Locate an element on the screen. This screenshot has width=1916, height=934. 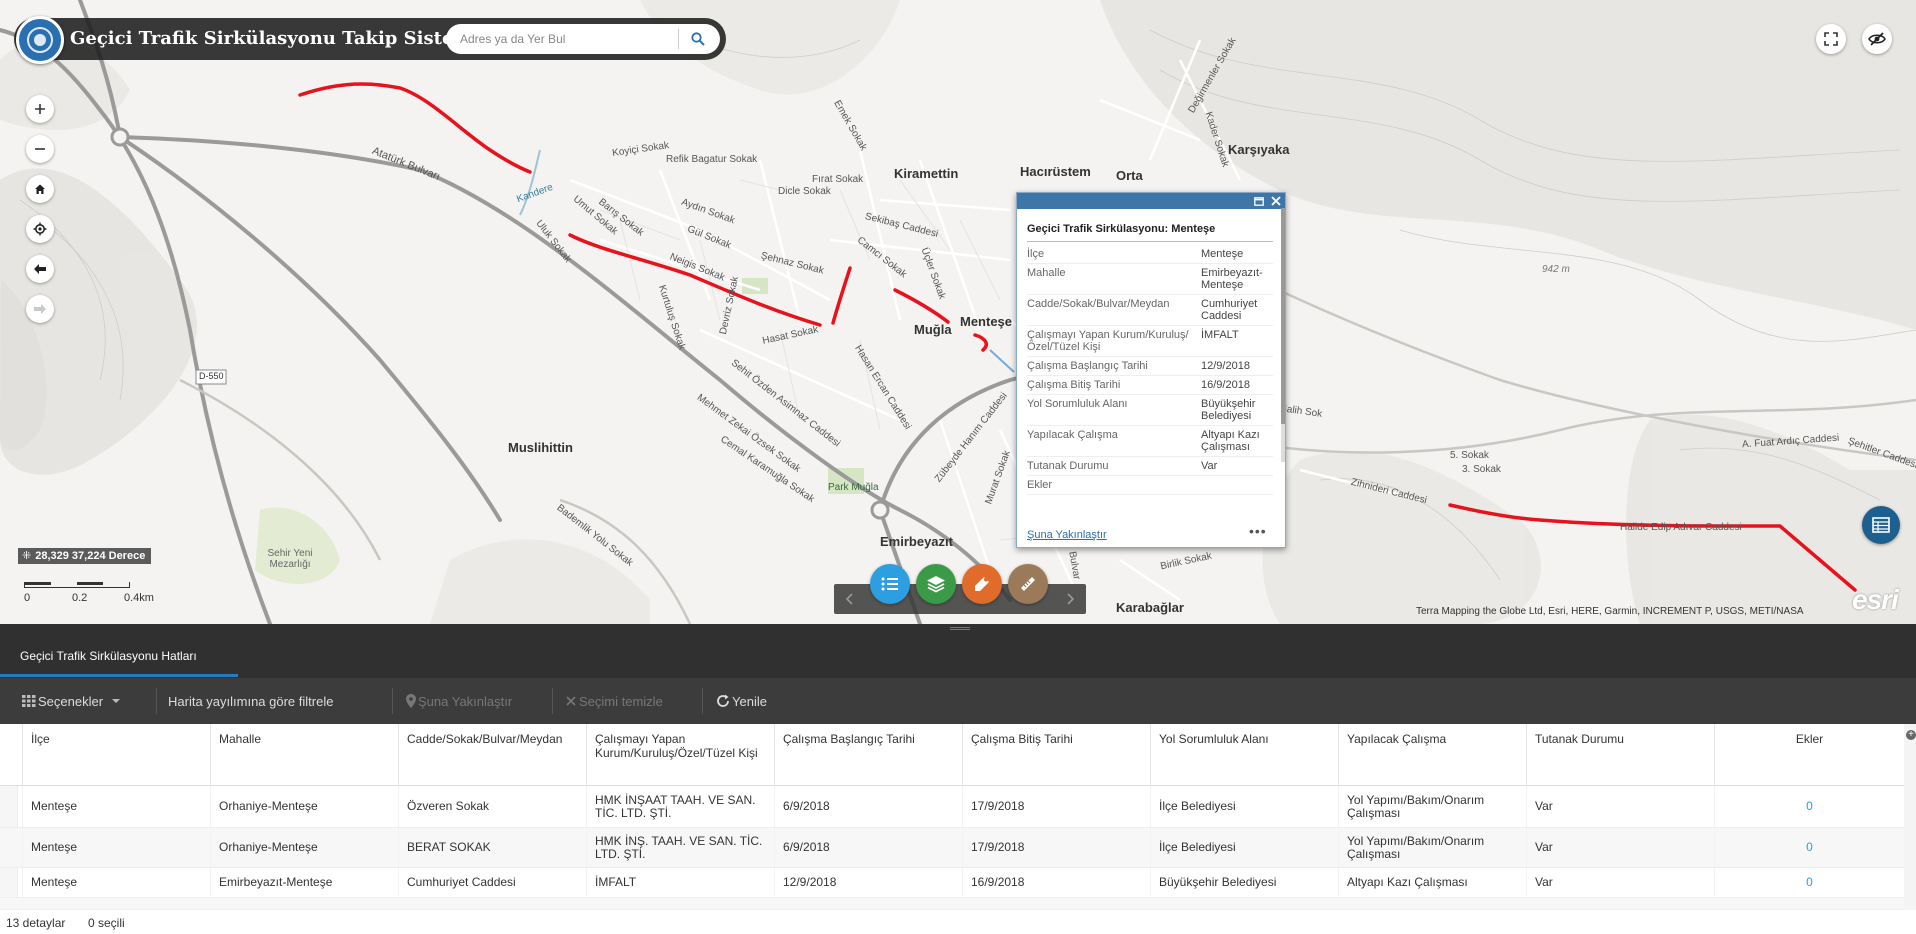
popup-row: Tutanak Durumu Var is located at coordinates (1150, 466).